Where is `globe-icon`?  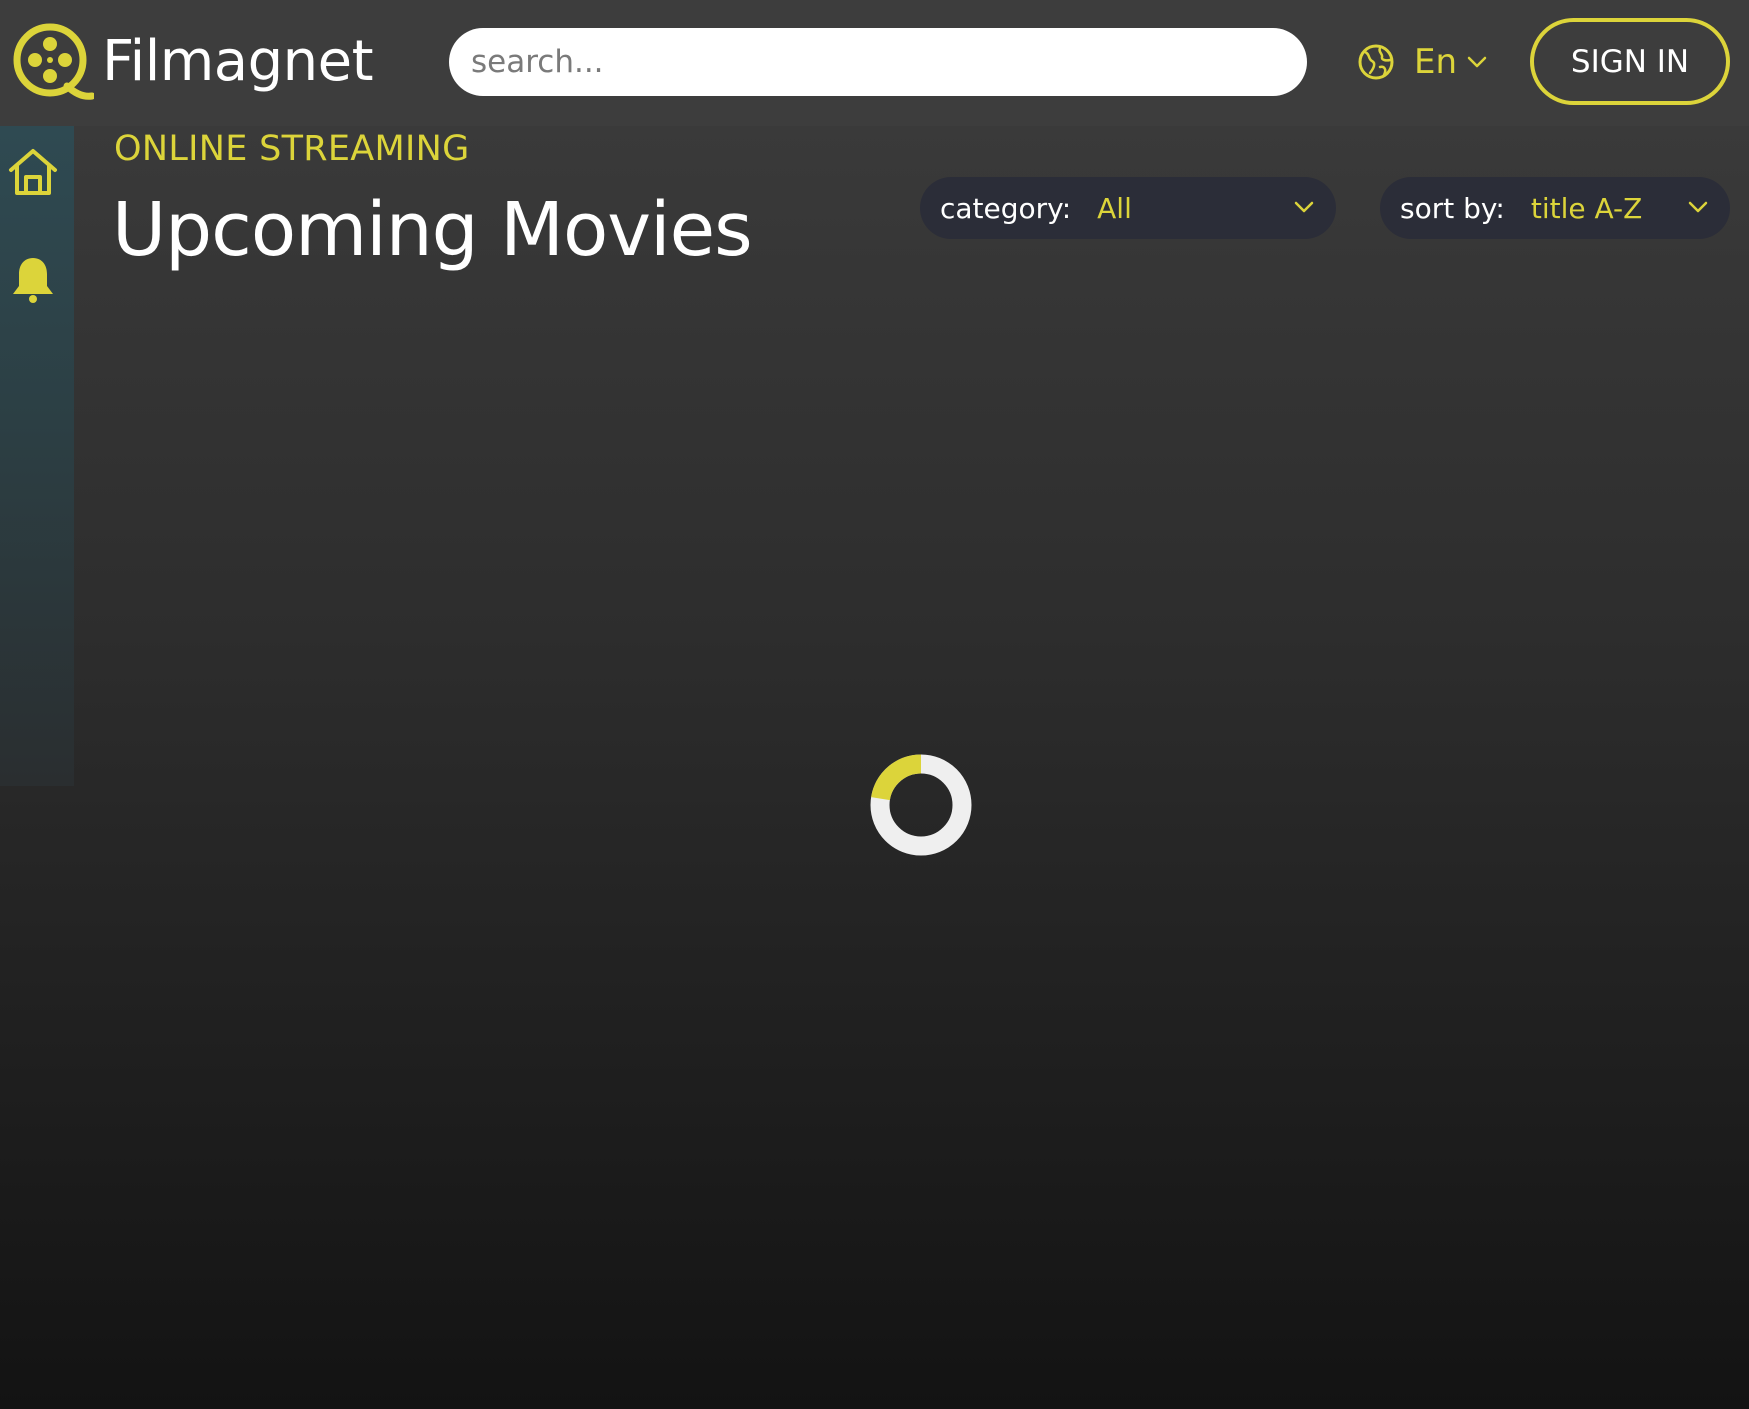 globe-icon is located at coordinates (1376, 62).